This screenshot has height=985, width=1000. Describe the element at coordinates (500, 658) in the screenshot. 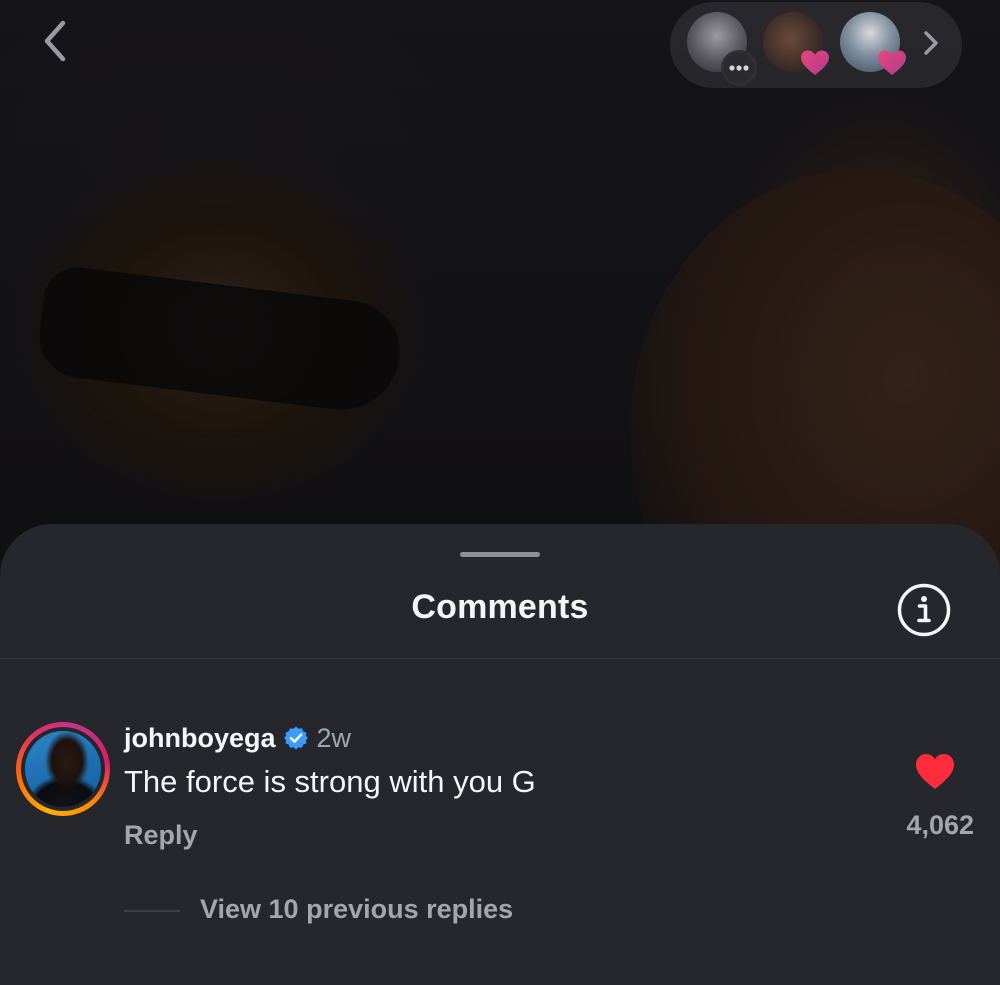

I see `header-divider` at that location.